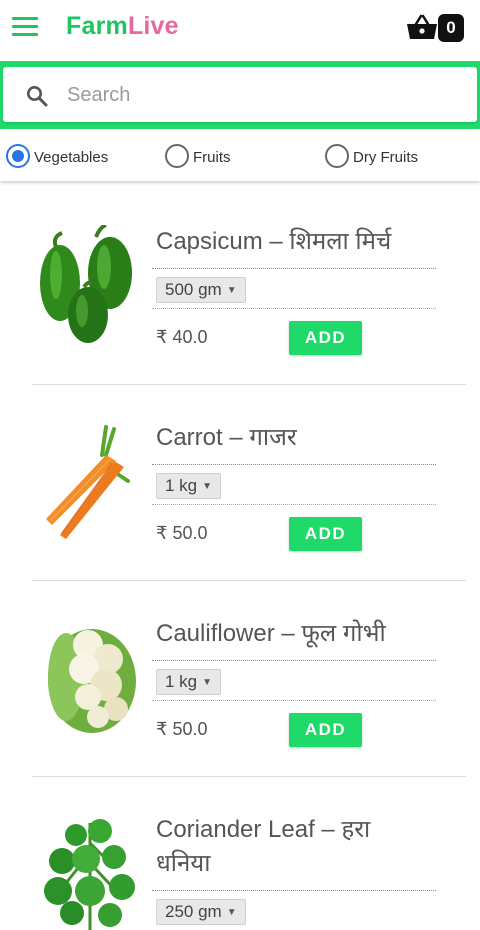 Image resolution: width=480 pixels, height=930 pixels. What do you see at coordinates (86, 284) in the screenshot?
I see `capsicum-image` at bounding box center [86, 284].